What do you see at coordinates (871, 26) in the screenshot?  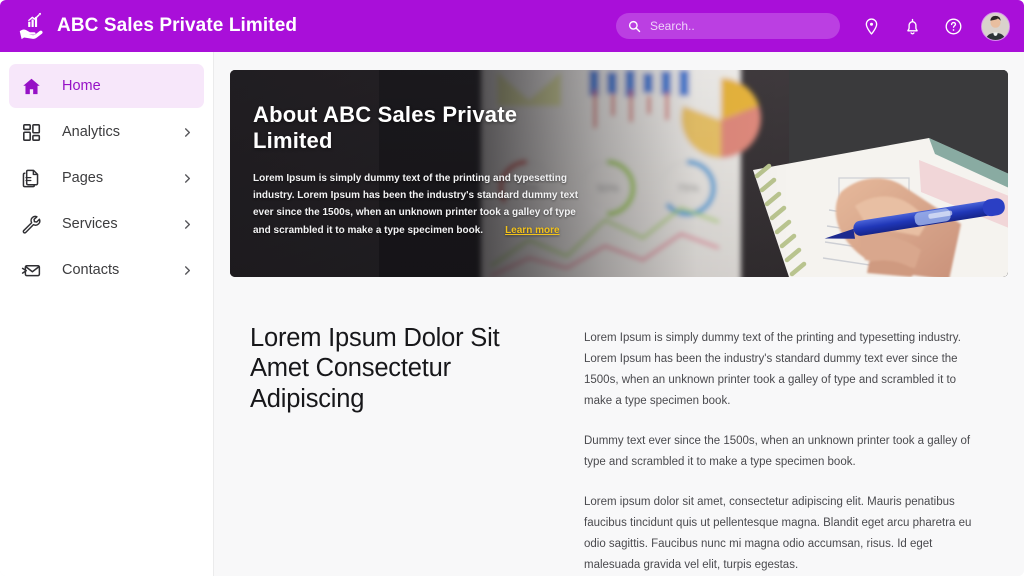 I see `location-pin-icon` at bounding box center [871, 26].